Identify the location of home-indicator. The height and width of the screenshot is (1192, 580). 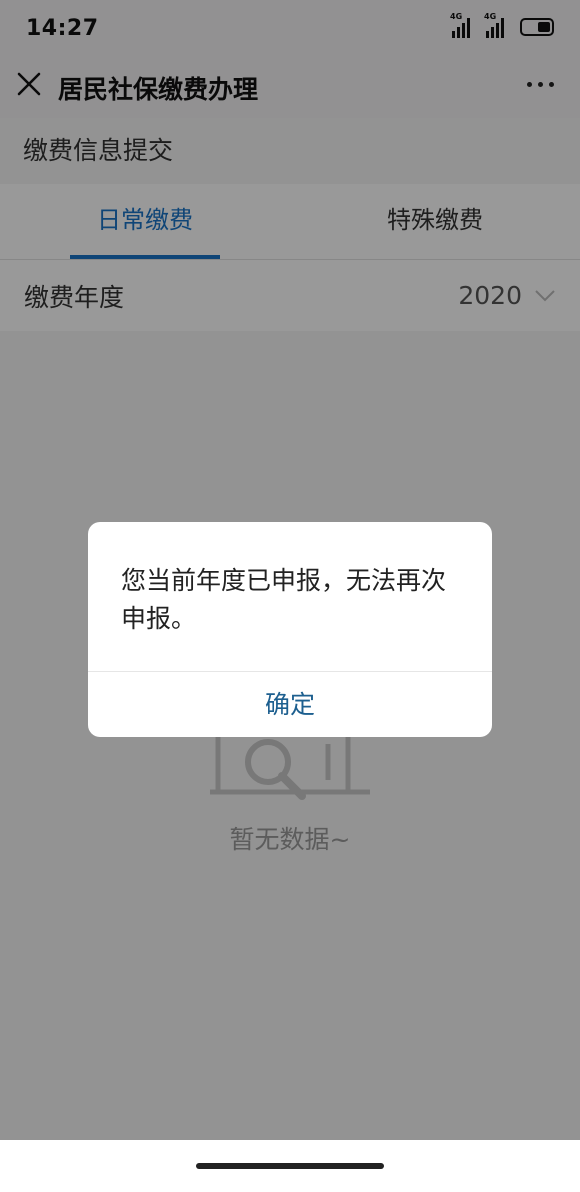
(290, 1166).